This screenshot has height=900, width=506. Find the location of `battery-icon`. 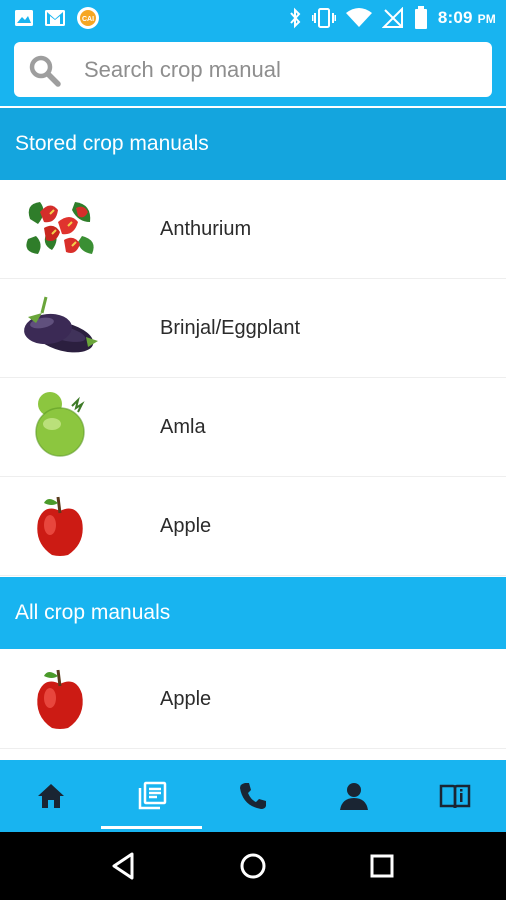

battery-icon is located at coordinates (420, 17).